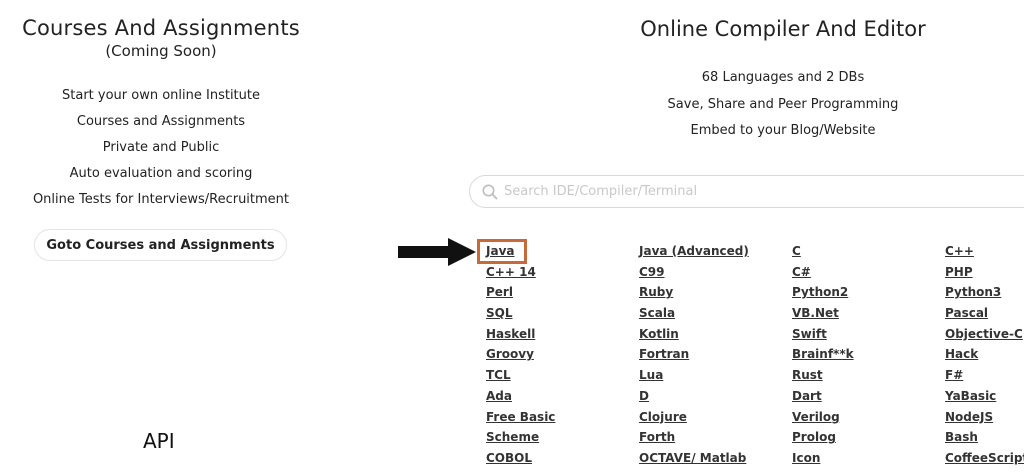 The width and height of the screenshot is (1024, 472). What do you see at coordinates (161, 95) in the screenshot?
I see `courses-feature-item: Start your own online Institute` at bounding box center [161, 95].